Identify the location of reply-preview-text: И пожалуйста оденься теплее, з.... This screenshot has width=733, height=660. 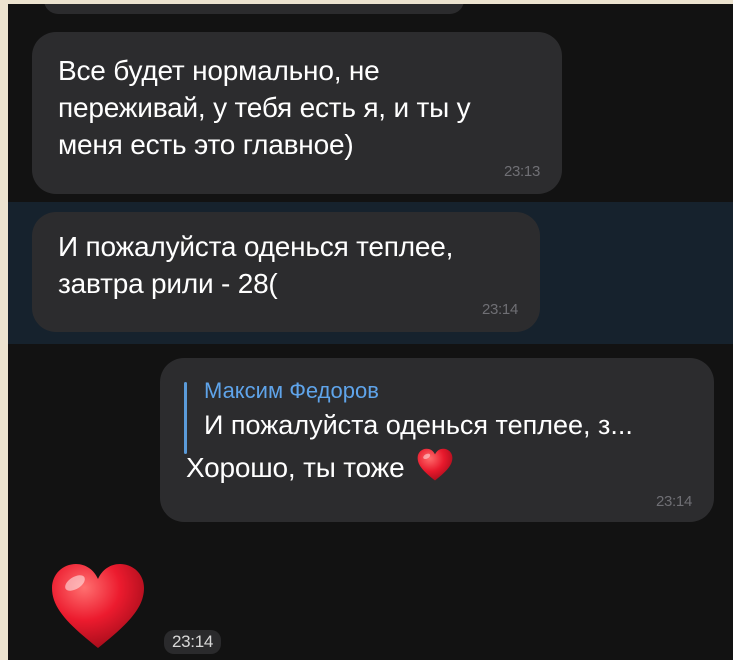
(418, 425).